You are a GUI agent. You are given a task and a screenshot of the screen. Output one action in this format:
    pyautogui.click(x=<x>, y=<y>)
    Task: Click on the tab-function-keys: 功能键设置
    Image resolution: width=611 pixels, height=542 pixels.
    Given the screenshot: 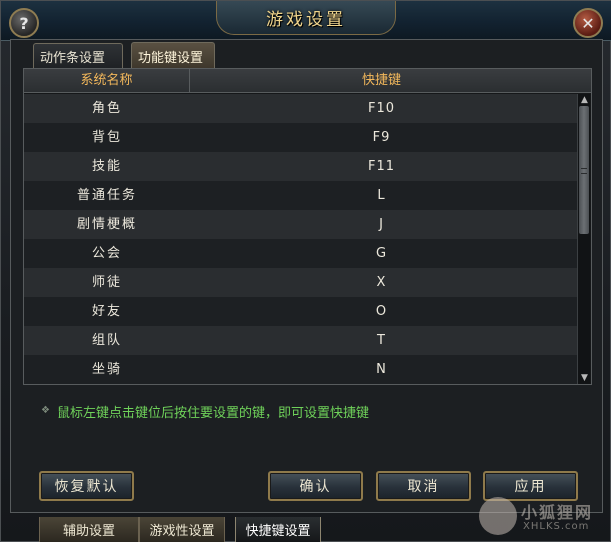 What is the action you would take?
    pyautogui.click(x=173, y=55)
    